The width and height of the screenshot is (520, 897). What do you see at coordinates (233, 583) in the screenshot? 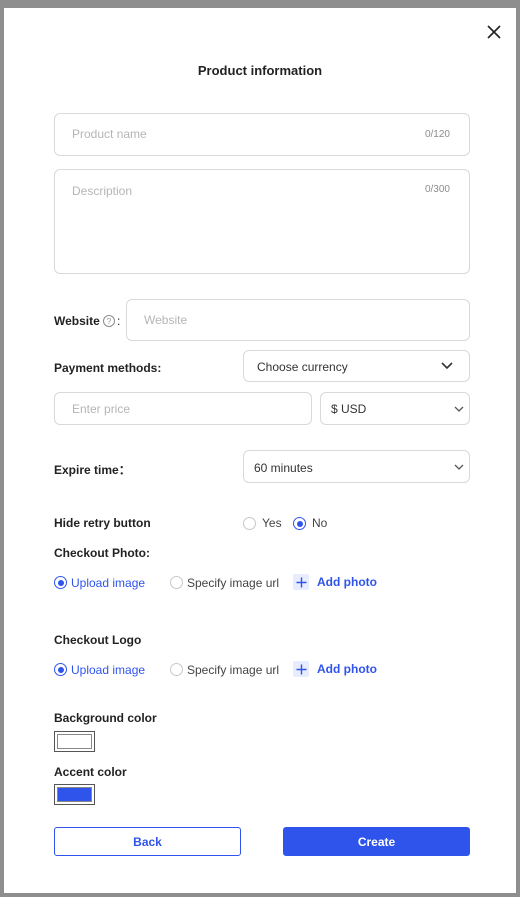
I see `photo-url-label: Specify image url` at bounding box center [233, 583].